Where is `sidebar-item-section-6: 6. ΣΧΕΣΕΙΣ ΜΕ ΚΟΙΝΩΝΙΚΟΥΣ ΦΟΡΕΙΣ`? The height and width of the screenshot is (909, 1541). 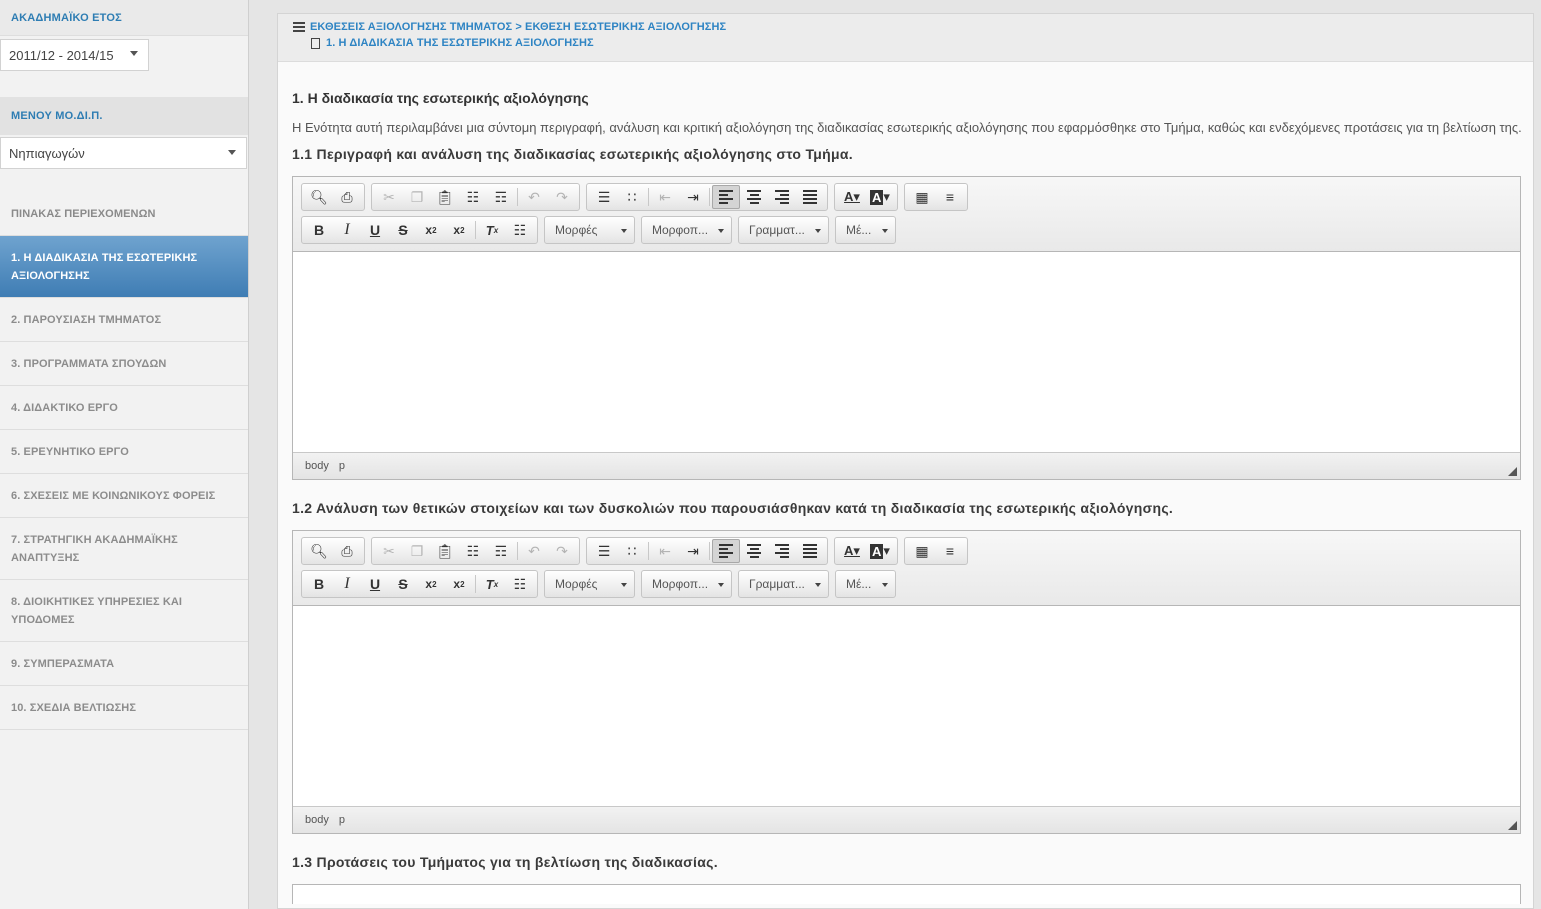
sidebar-item-section-6: 6. ΣΧΕΣΕΙΣ ΜΕ ΚΟΙΝΩΝΙΚΟΥΣ ΦΟΡΕΙΣ is located at coordinates (124, 496).